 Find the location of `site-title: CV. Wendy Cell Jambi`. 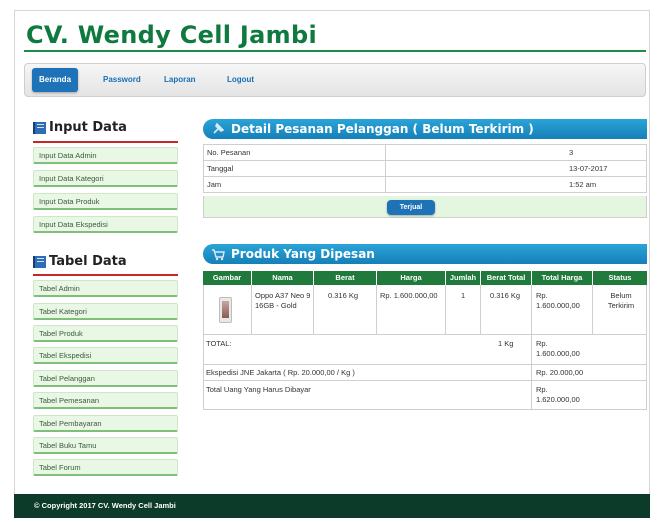

site-title: CV. Wendy Cell Jambi is located at coordinates (171, 35).